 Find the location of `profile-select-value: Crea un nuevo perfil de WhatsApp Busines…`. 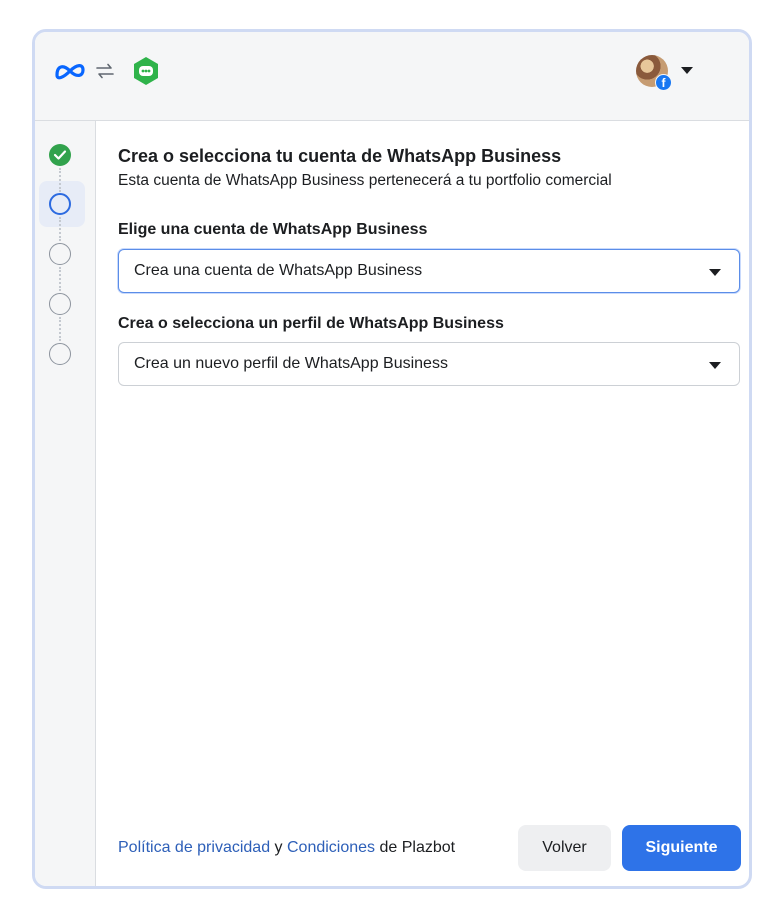

profile-select-value: Crea un nuevo perfil de WhatsApp Busines… is located at coordinates (291, 363).